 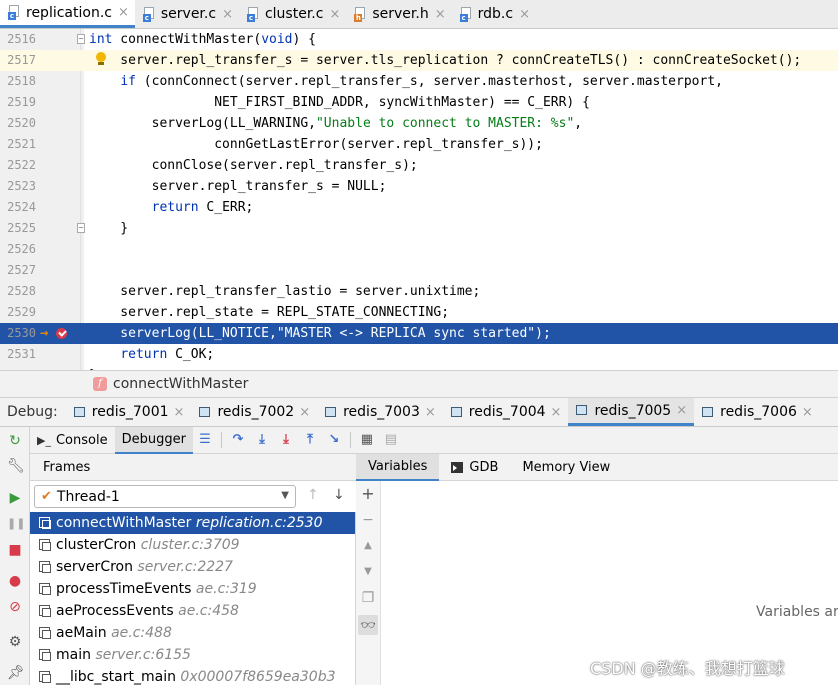 I want to click on line-number: 2516, so click(x=18, y=39).